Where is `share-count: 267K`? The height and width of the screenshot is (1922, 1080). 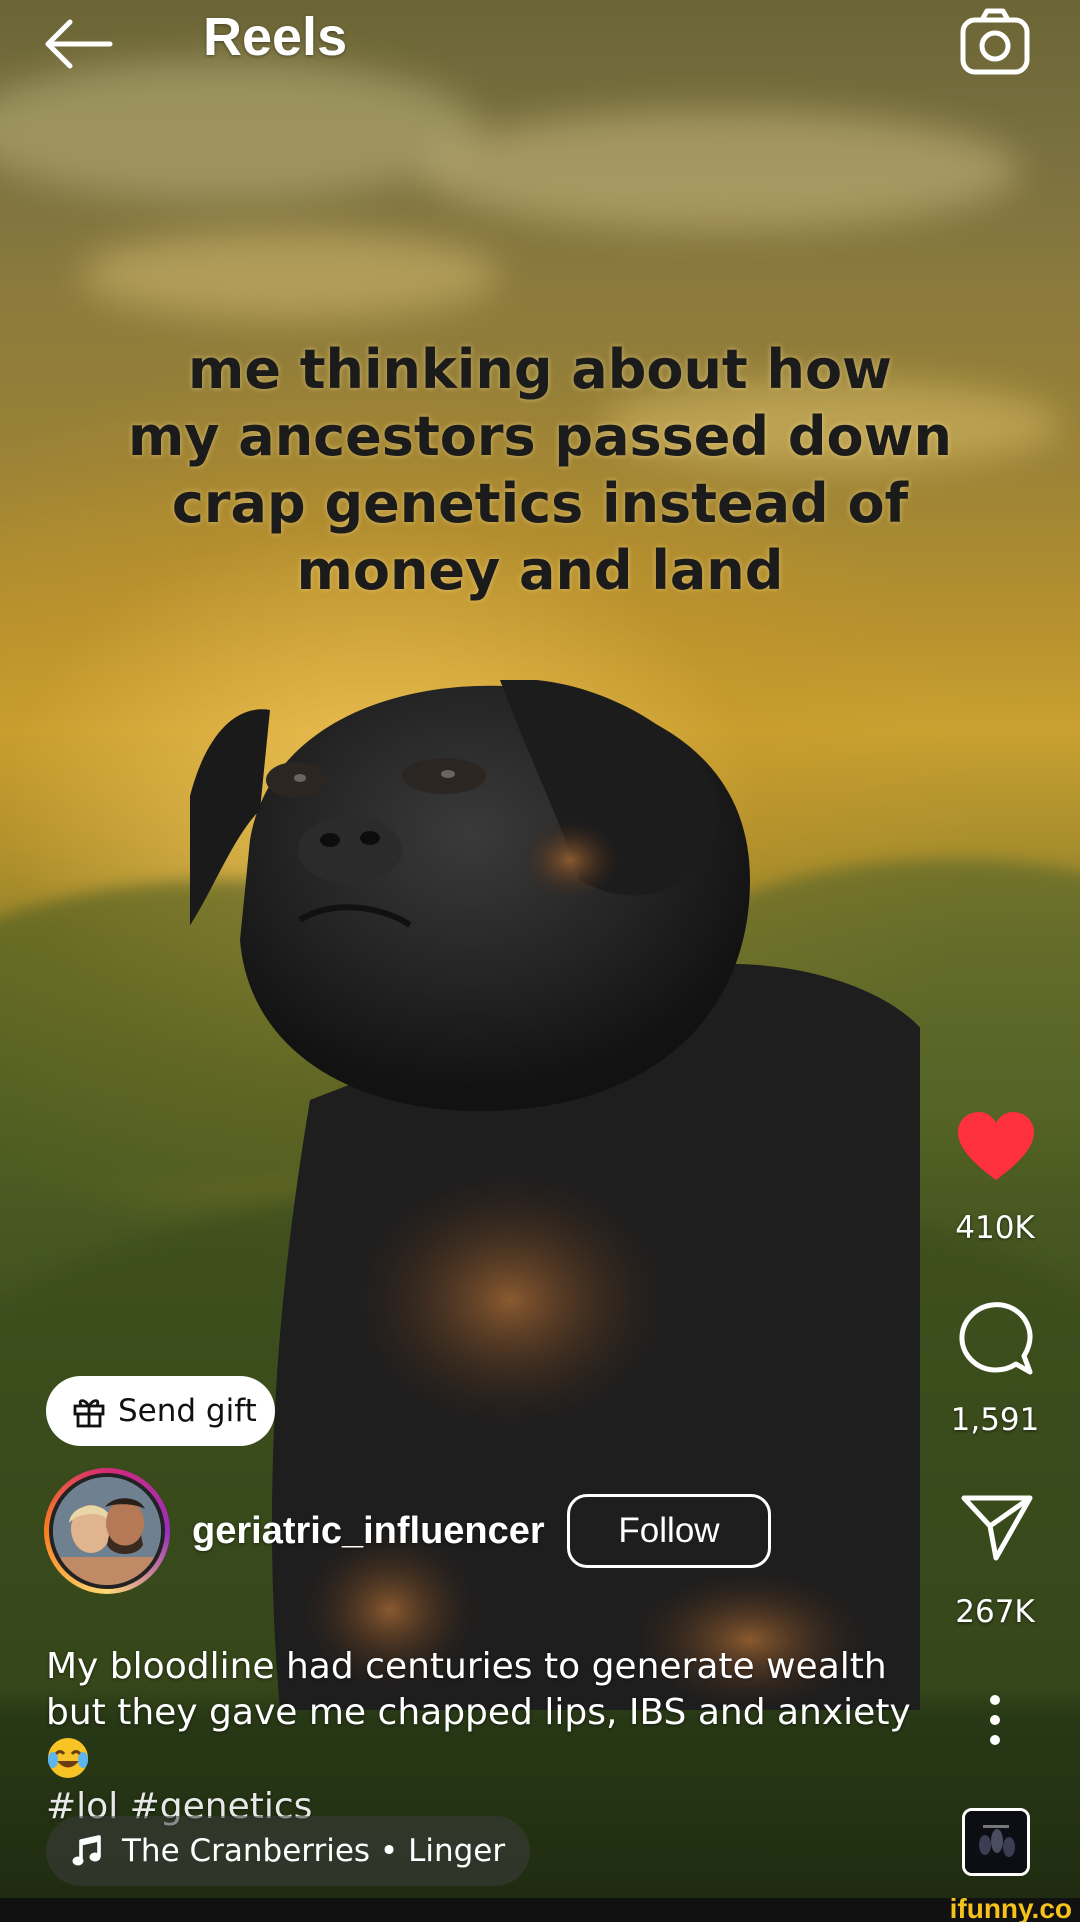 share-count: 267K is located at coordinates (995, 1612).